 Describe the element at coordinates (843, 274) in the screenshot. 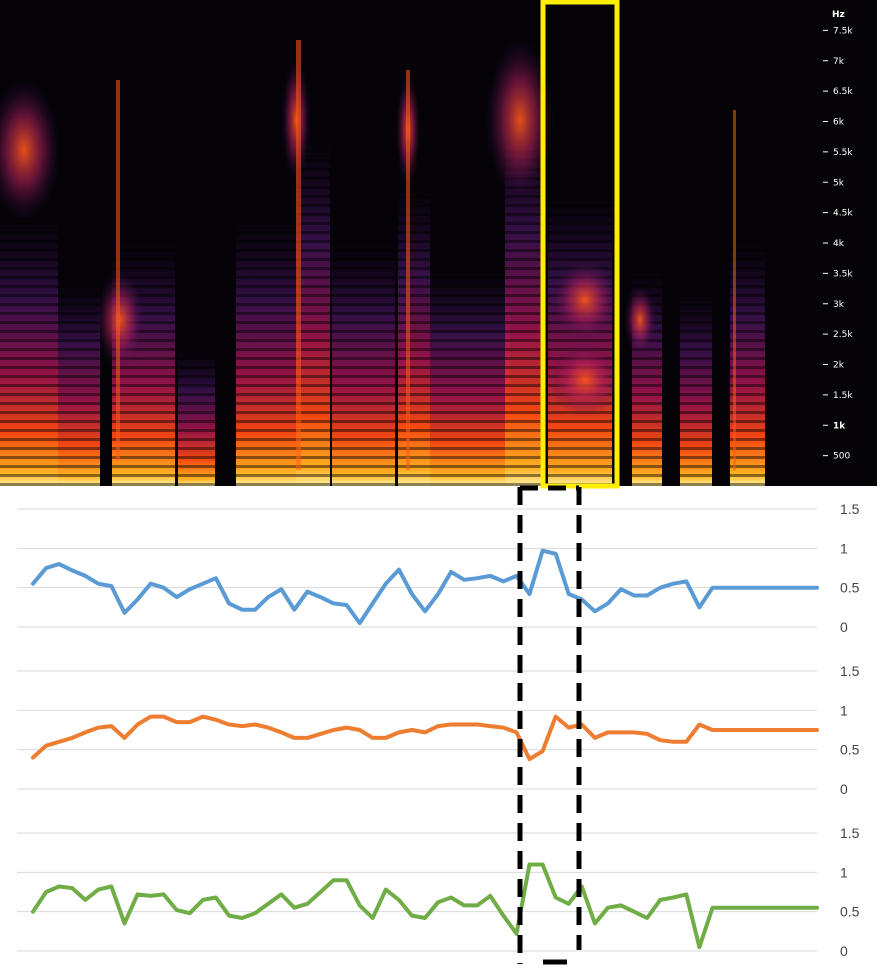

I see `freq-tick-label: 3.5k` at that location.